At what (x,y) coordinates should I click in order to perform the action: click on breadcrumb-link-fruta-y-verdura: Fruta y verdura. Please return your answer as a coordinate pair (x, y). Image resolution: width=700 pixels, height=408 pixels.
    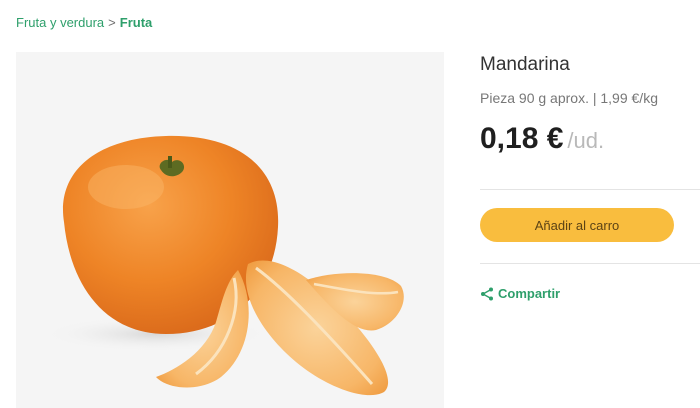
    Looking at the image, I should click on (60, 22).